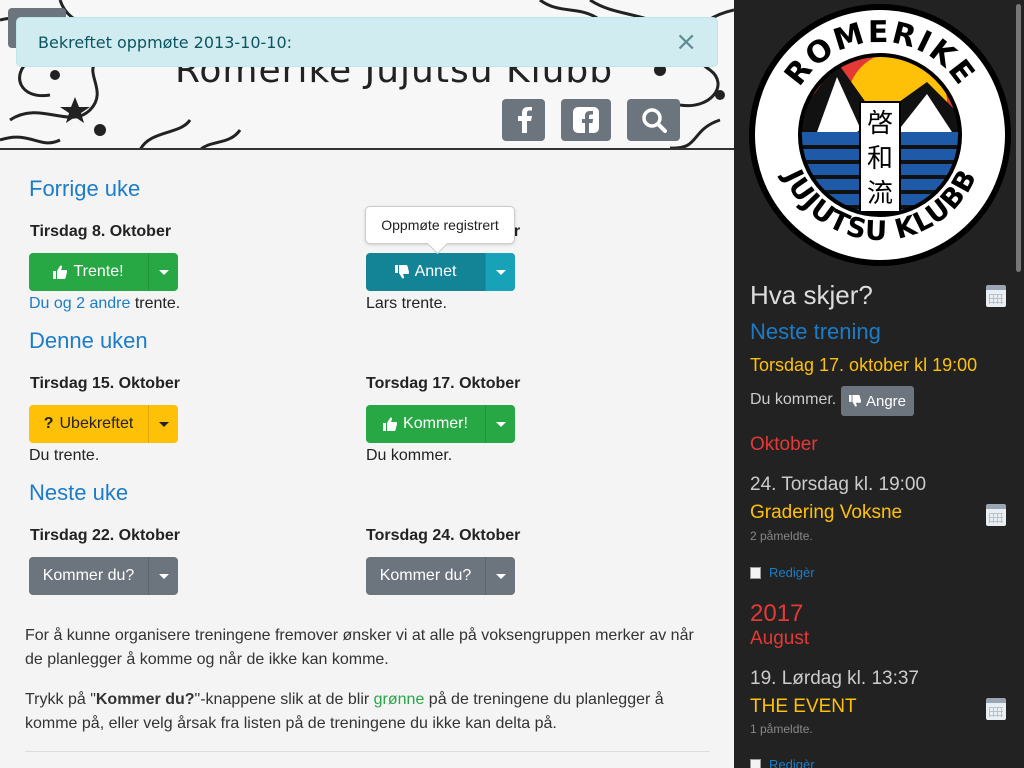  What do you see at coordinates (60, 699) in the screenshot?
I see `instructions-text: Trykk på "` at bounding box center [60, 699].